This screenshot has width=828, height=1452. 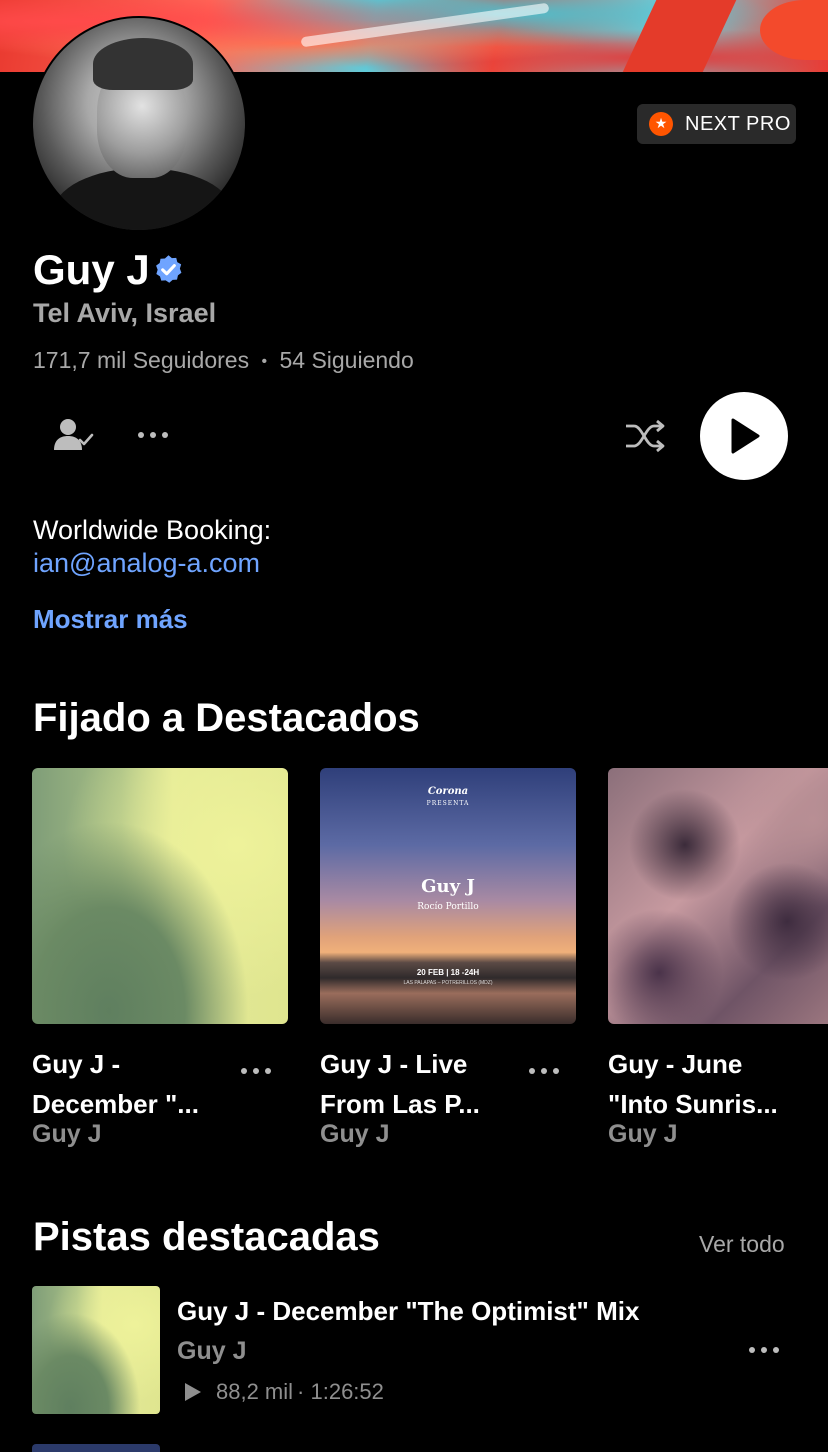 I want to click on next-pro-badge: ★ NEXT PRO, so click(x=716, y=124).